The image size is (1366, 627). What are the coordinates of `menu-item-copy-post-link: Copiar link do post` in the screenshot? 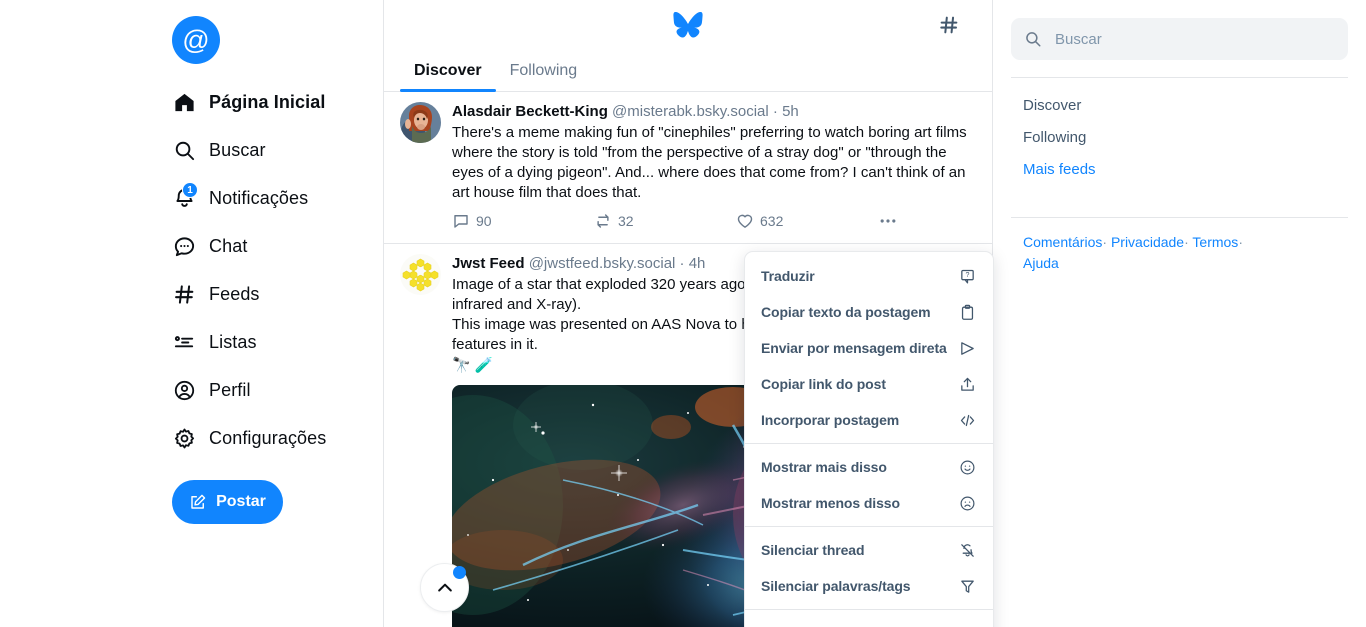 It's located at (869, 384).